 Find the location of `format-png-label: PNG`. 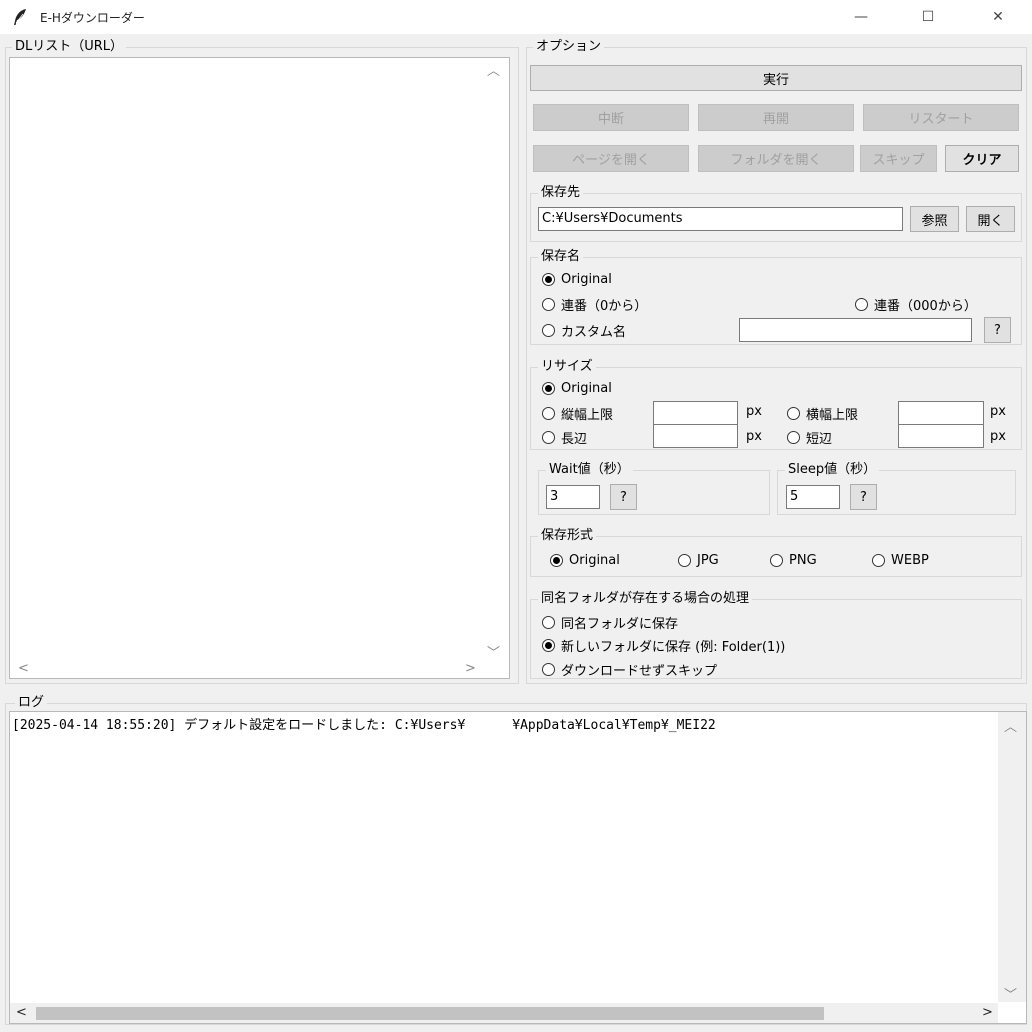

format-png-label: PNG is located at coordinates (803, 560).